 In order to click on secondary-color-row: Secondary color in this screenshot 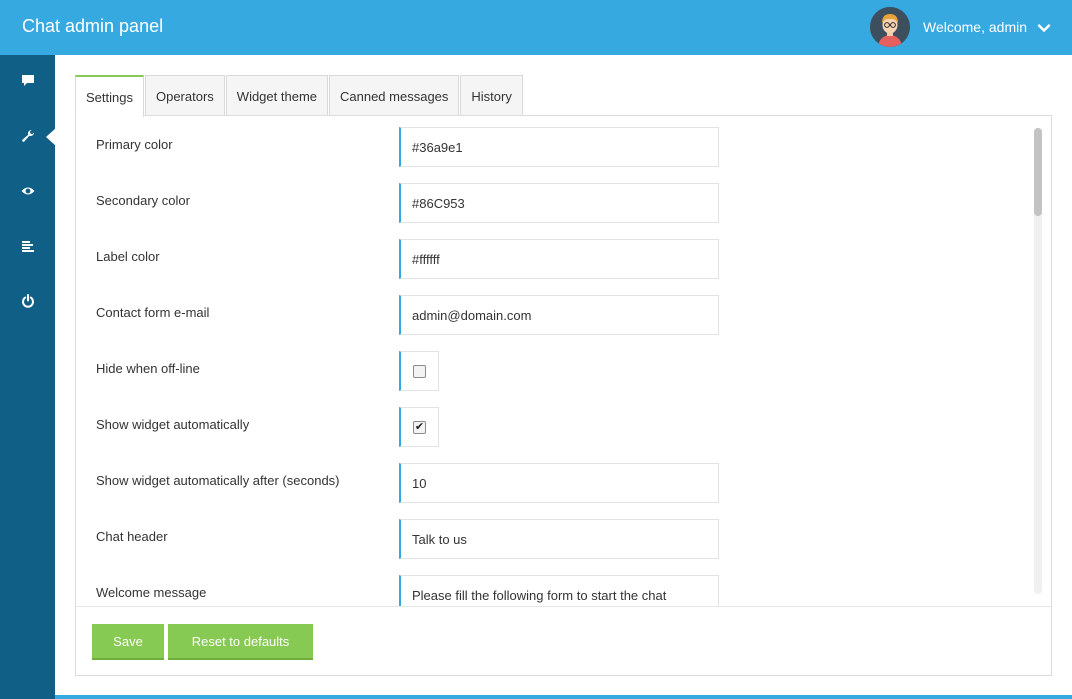, I will do `click(556, 203)`.